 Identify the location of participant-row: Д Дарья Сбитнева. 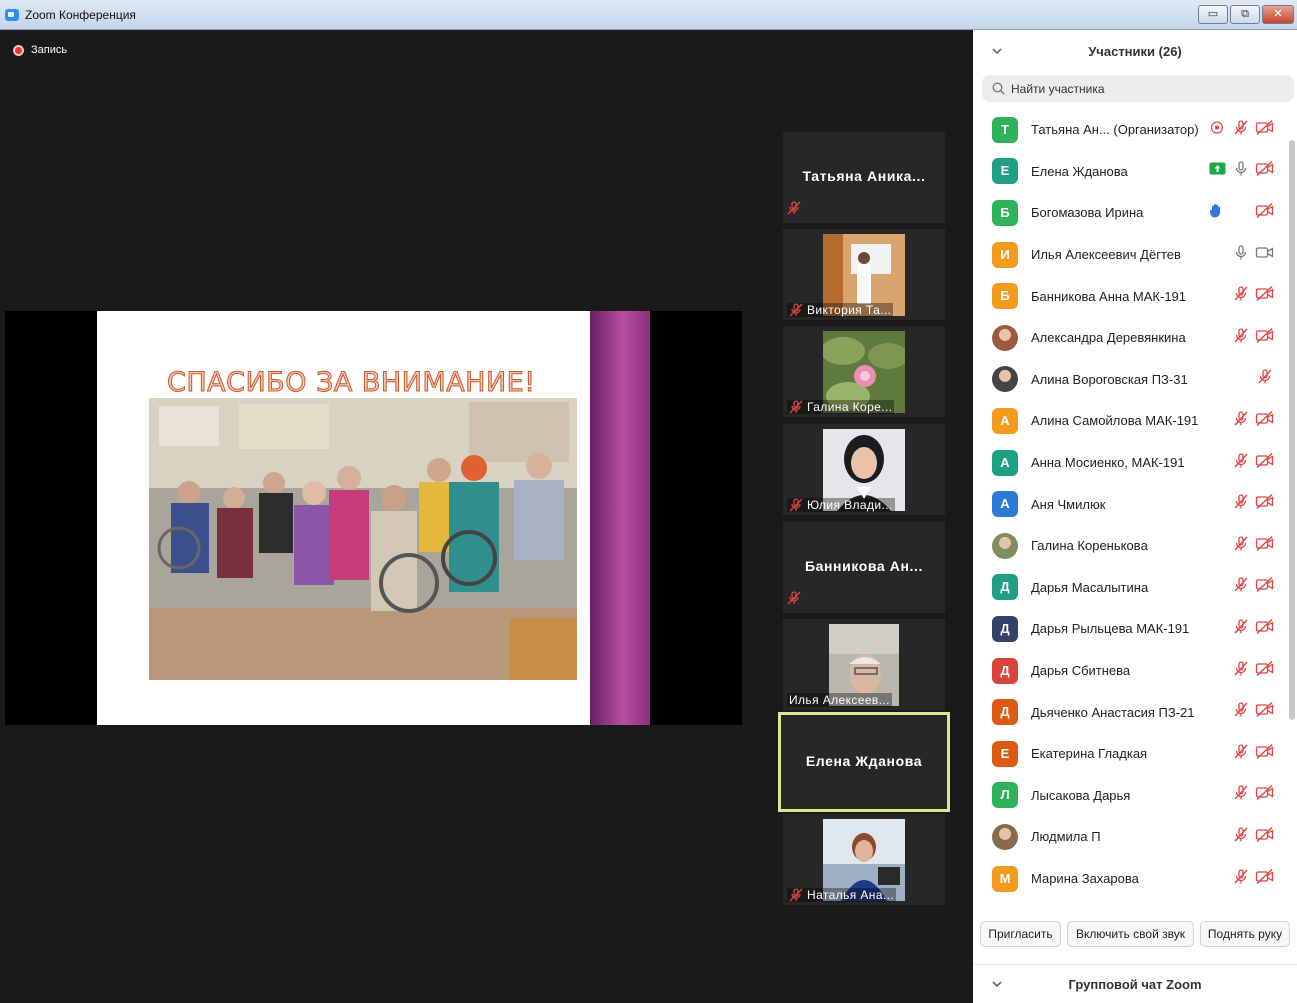
(1129, 671).